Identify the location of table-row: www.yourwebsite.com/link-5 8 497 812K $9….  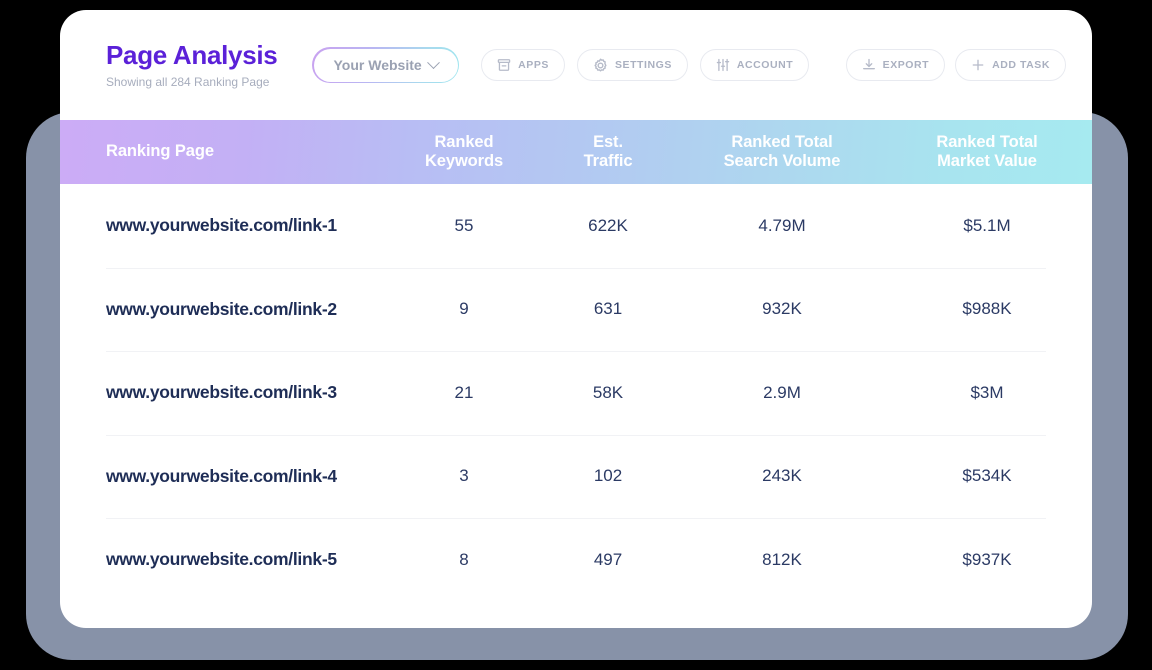
(576, 560).